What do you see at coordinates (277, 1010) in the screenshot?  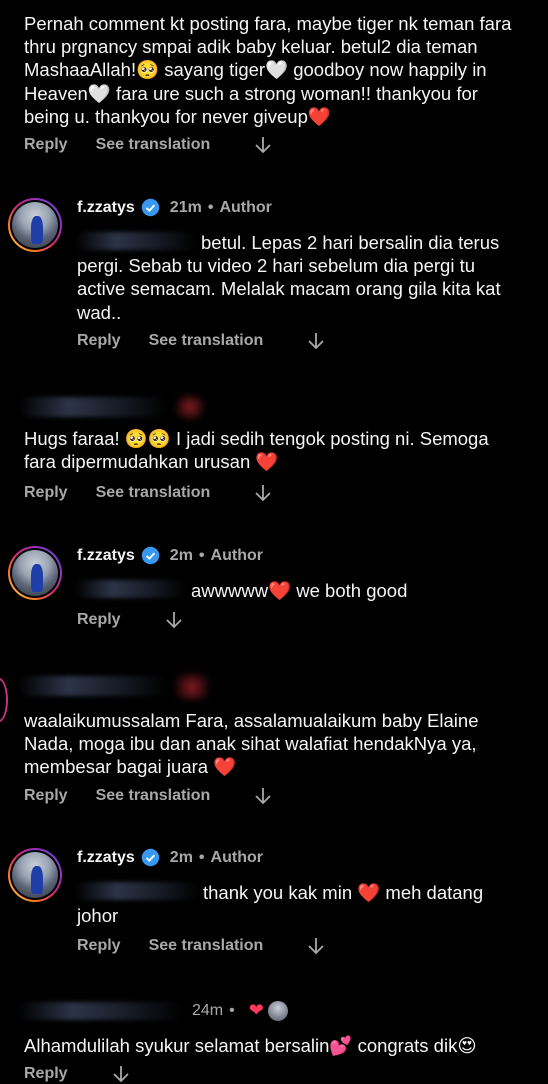 I see `author-avatar-mini` at bounding box center [277, 1010].